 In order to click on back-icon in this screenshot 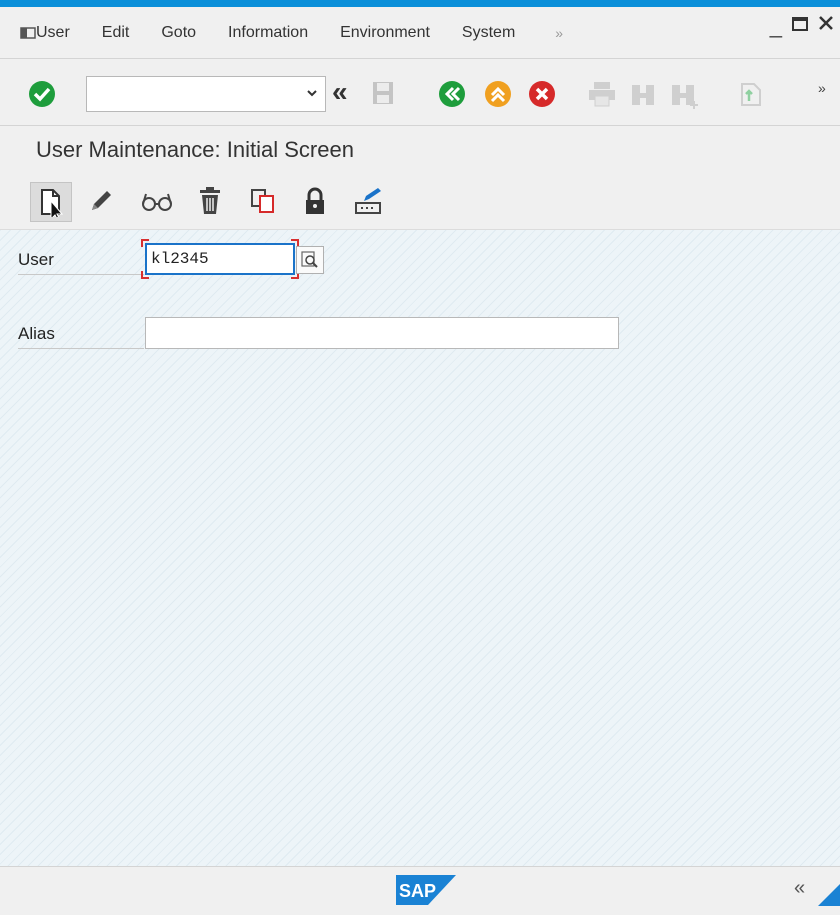, I will do `click(452, 94)`.